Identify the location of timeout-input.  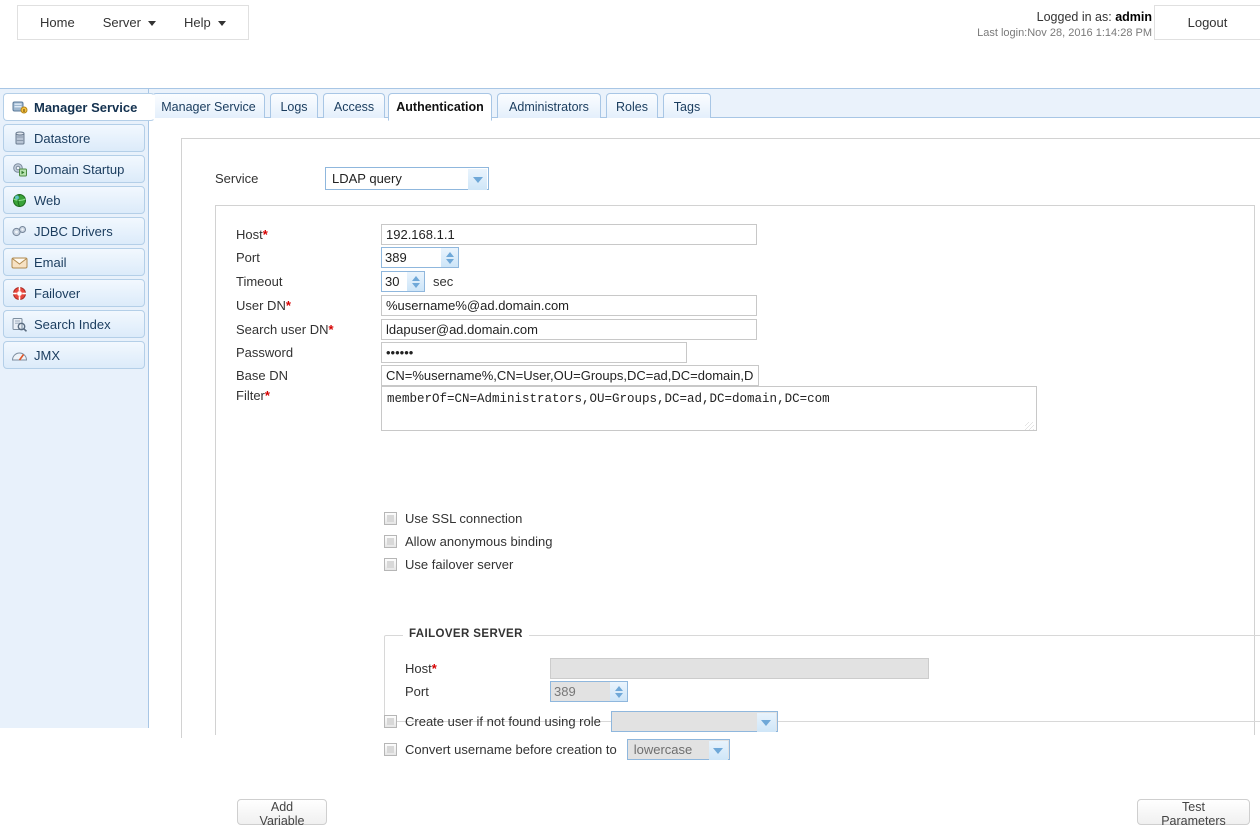
(394, 281).